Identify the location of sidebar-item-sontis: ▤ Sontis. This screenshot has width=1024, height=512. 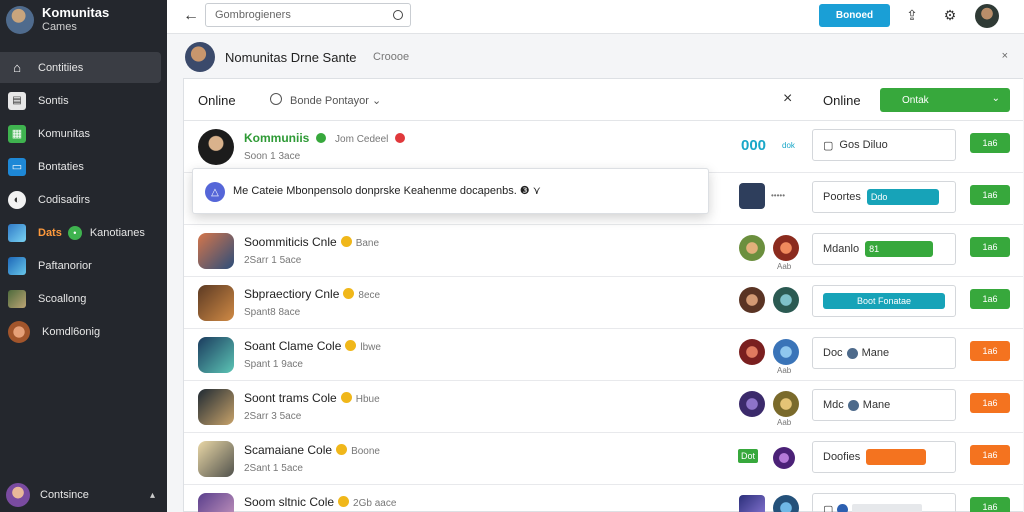
(83, 100).